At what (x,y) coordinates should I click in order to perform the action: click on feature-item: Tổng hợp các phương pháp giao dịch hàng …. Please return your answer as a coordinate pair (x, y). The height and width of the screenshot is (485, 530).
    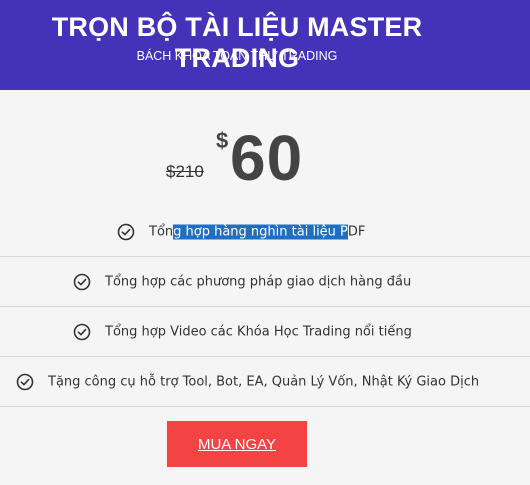
    Looking at the image, I should click on (265, 282).